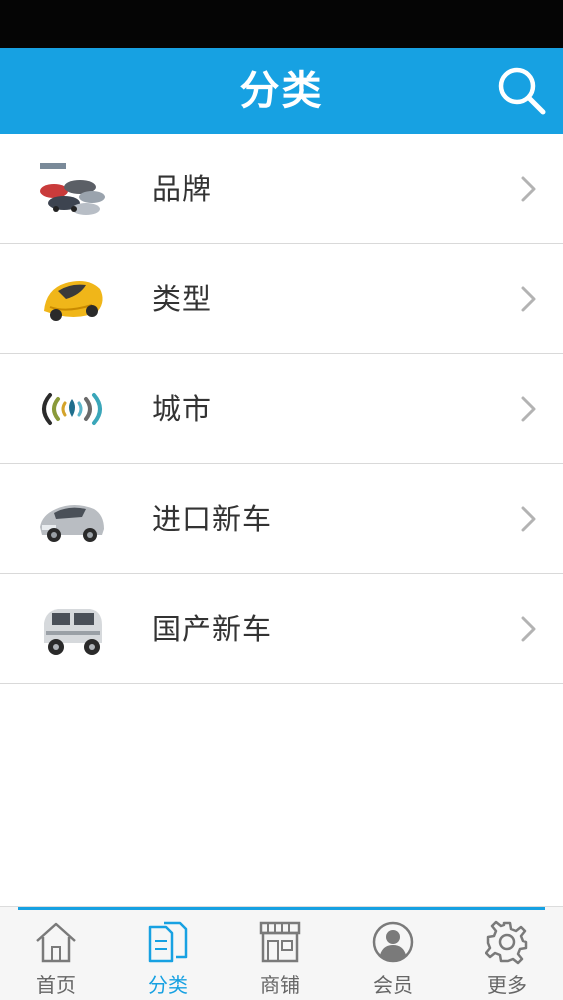 This screenshot has width=563, height=1000. I want to click on list-item-brand: 品牌, so click(281, 189).